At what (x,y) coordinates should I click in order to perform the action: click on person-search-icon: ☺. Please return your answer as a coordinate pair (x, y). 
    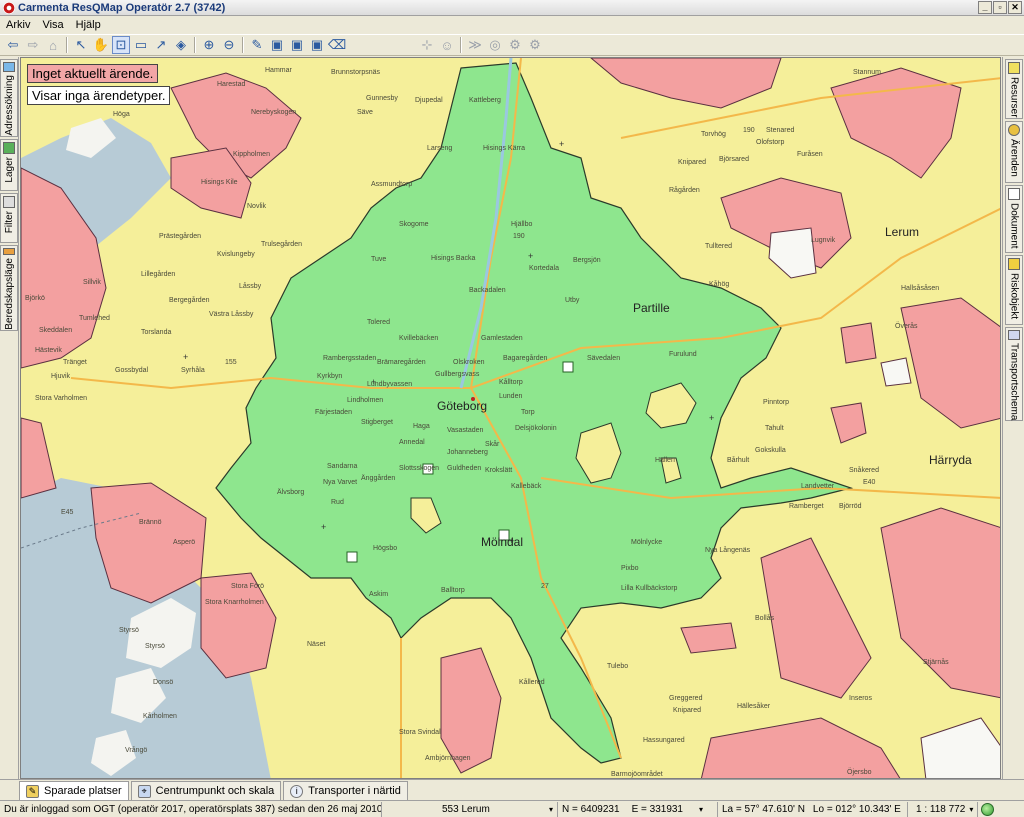
    Looking at the image, I should click on (447, 45).